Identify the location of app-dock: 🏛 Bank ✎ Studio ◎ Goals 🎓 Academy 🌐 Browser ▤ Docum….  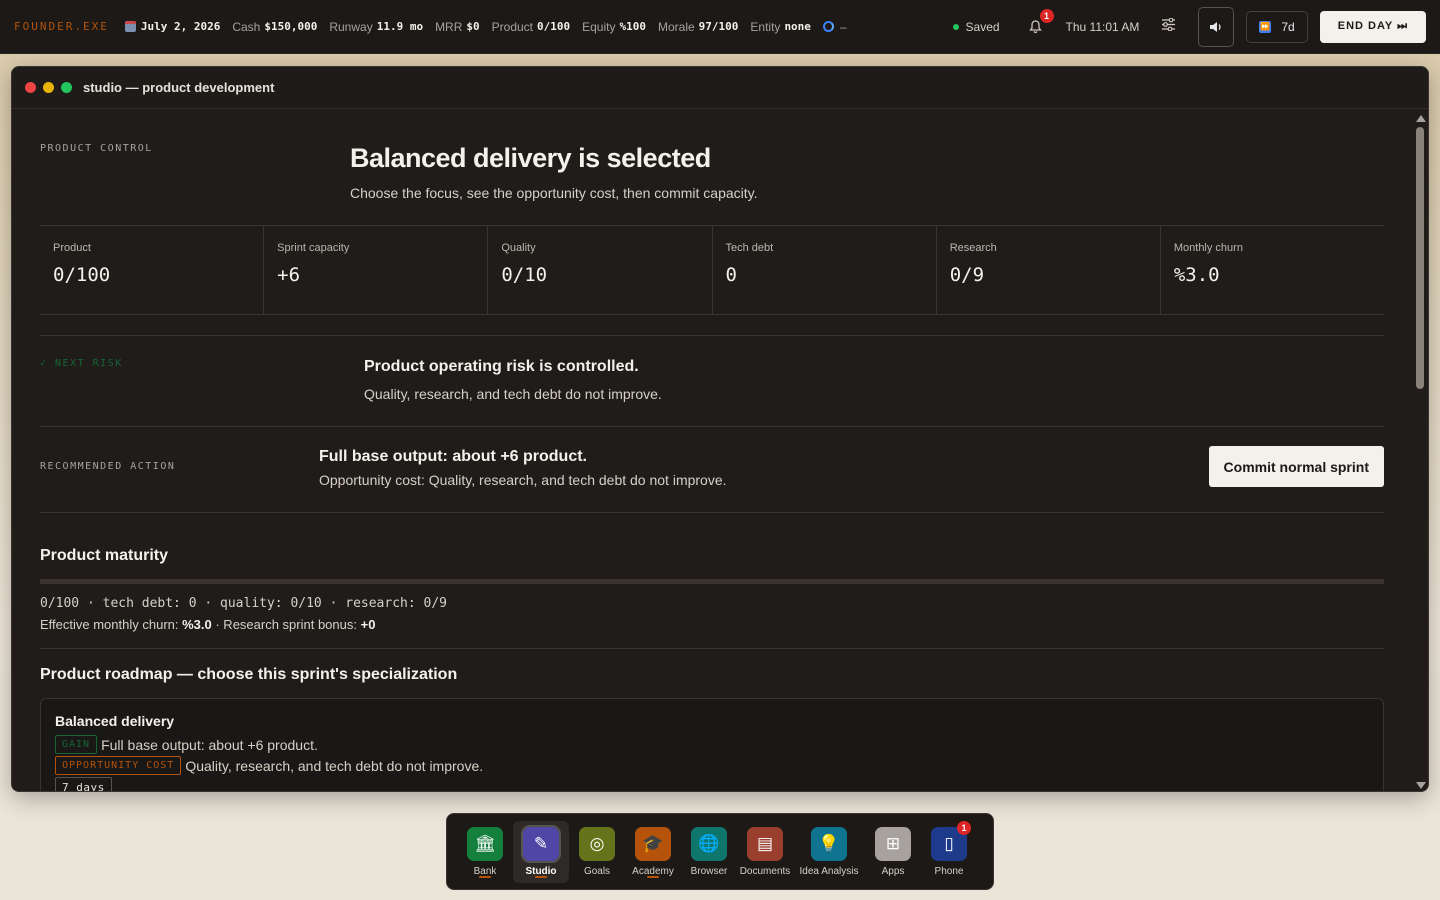
(720, 851).